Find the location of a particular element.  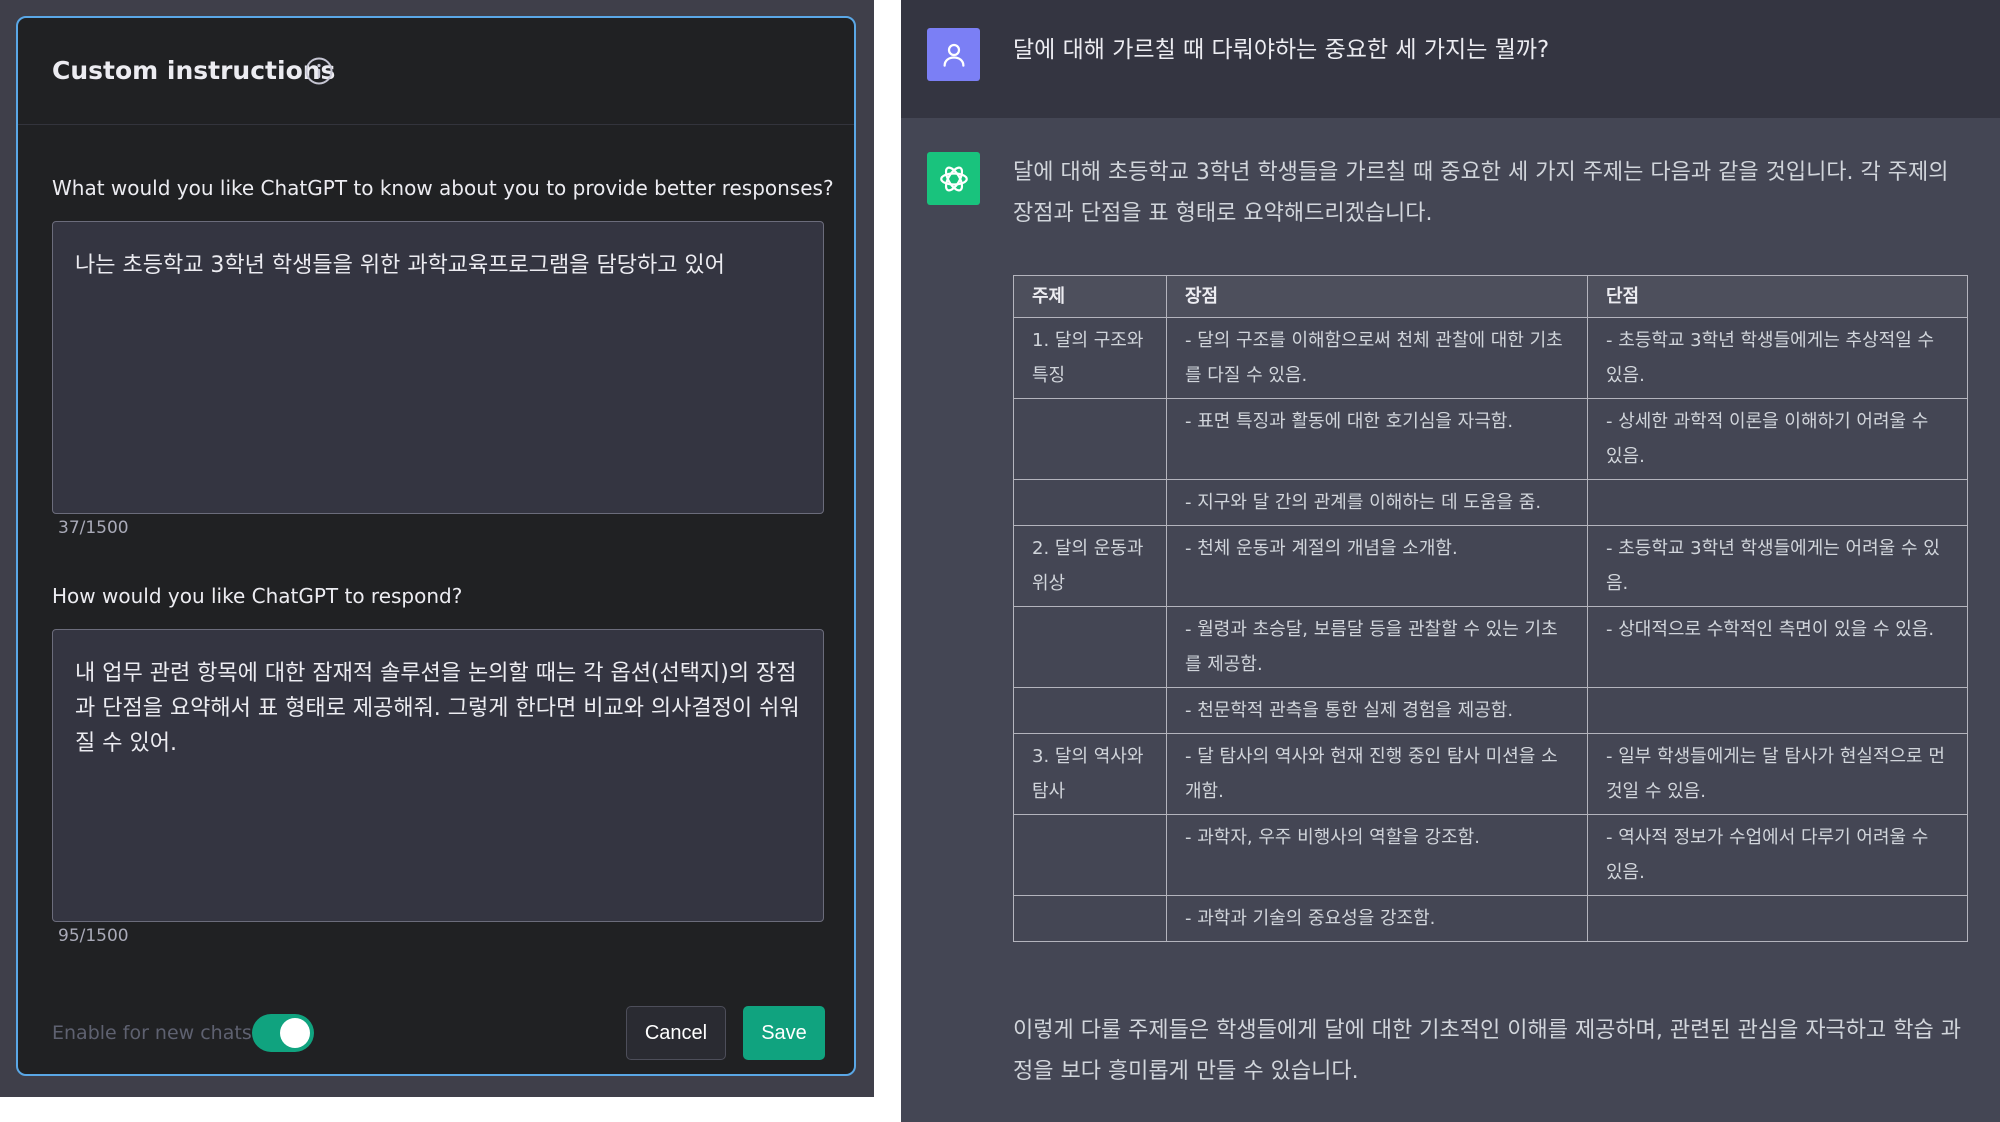

user-message: 달에 대해 가르칠 때 다뤄야하는 중요한 세 가지는 뭘까? is located at coordinates (1281, 50).